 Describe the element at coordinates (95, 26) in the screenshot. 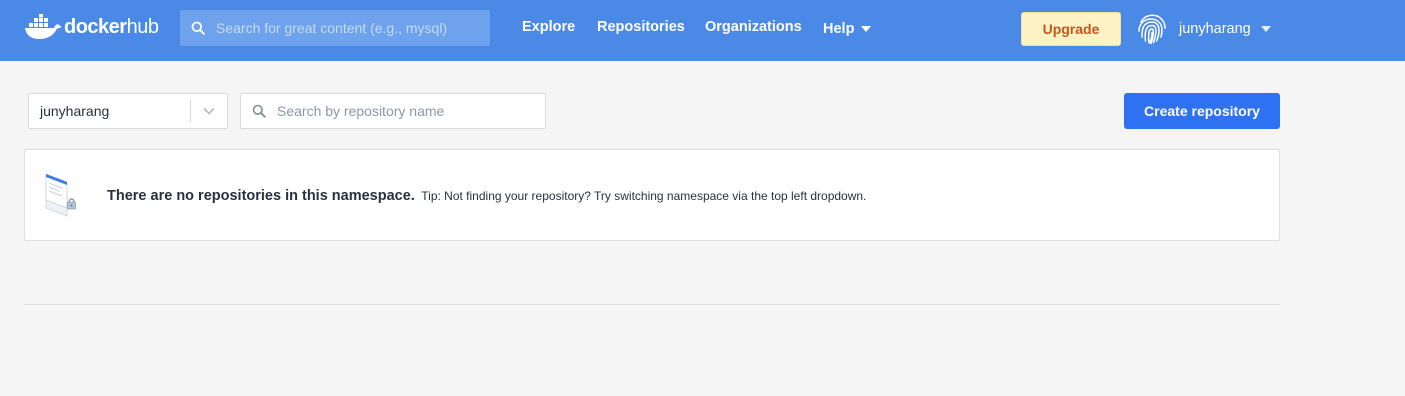

I see `logo-word-docker: docker` at that location.